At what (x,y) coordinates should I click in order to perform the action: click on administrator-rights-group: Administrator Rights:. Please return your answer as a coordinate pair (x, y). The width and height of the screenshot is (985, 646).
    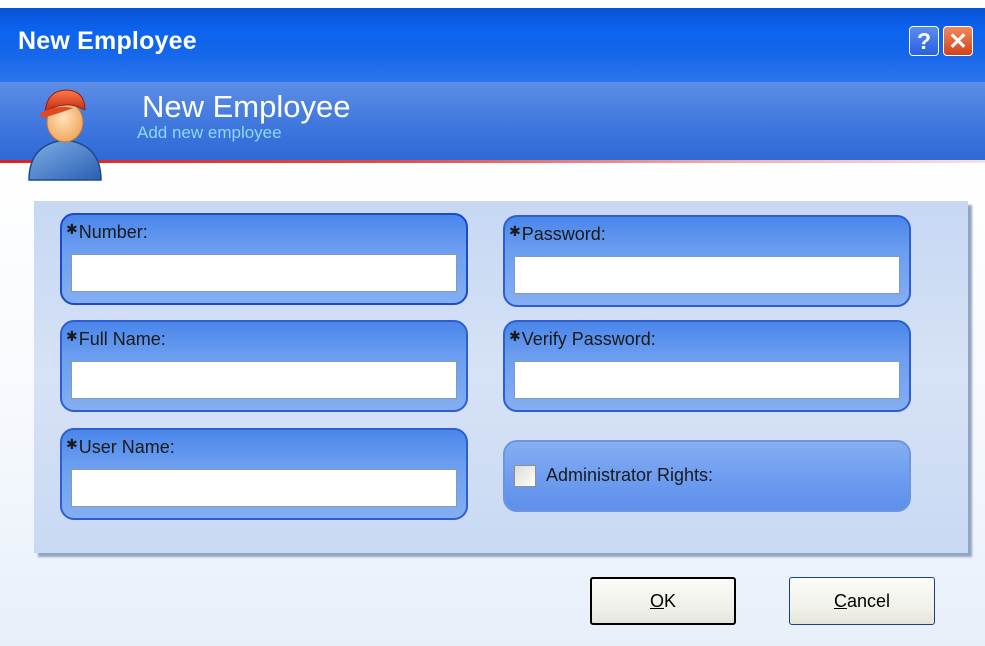
    Looking at the image, I should click on (707, 476).